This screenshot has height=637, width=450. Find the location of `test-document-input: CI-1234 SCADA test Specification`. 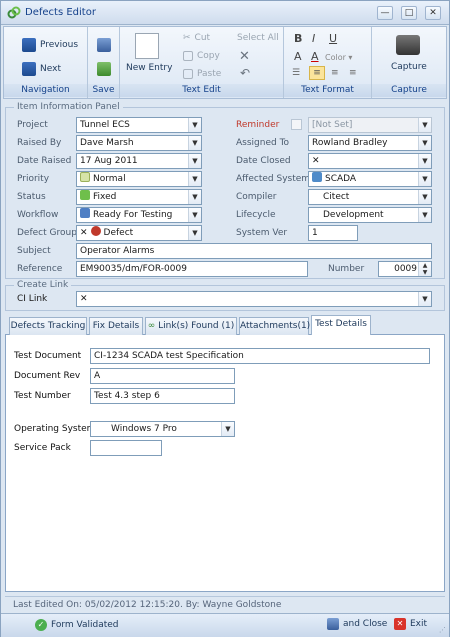

test-document-input: CI-1234 SCADA test Specification is located at coordinates (260, 356).